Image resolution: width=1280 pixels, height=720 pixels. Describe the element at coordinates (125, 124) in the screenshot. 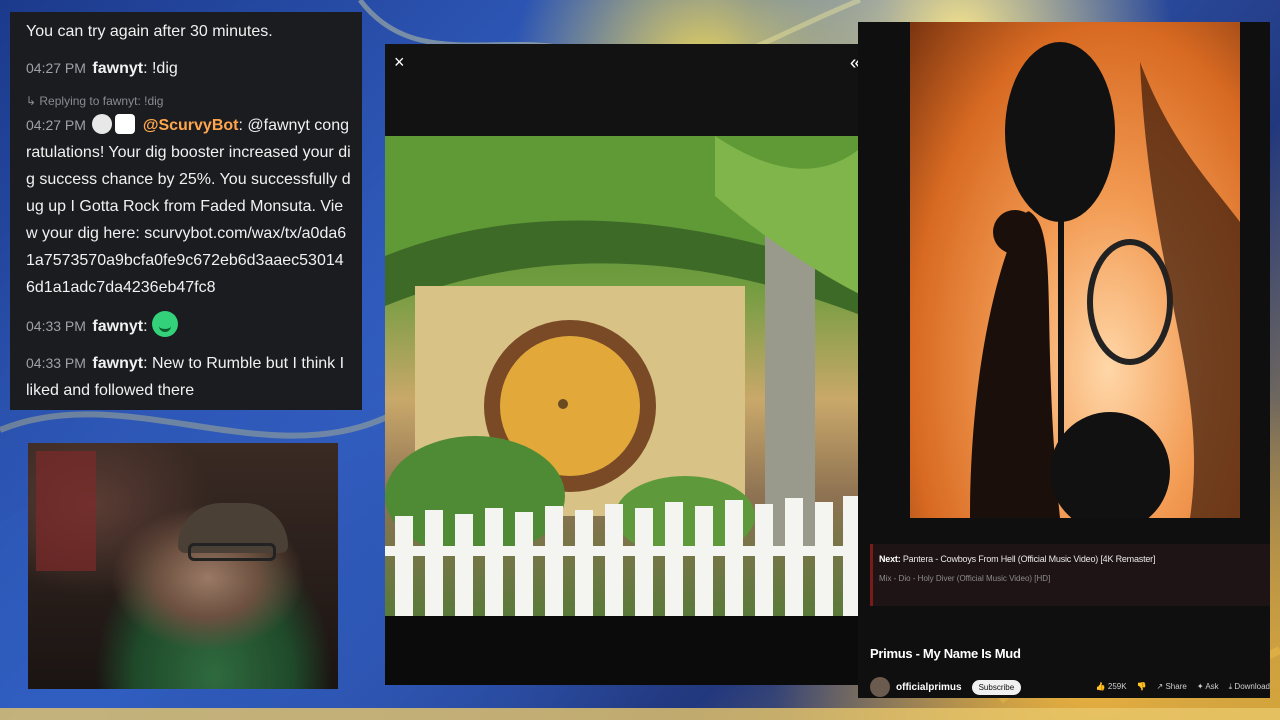

I see `shovel-badge-icon` at that location.